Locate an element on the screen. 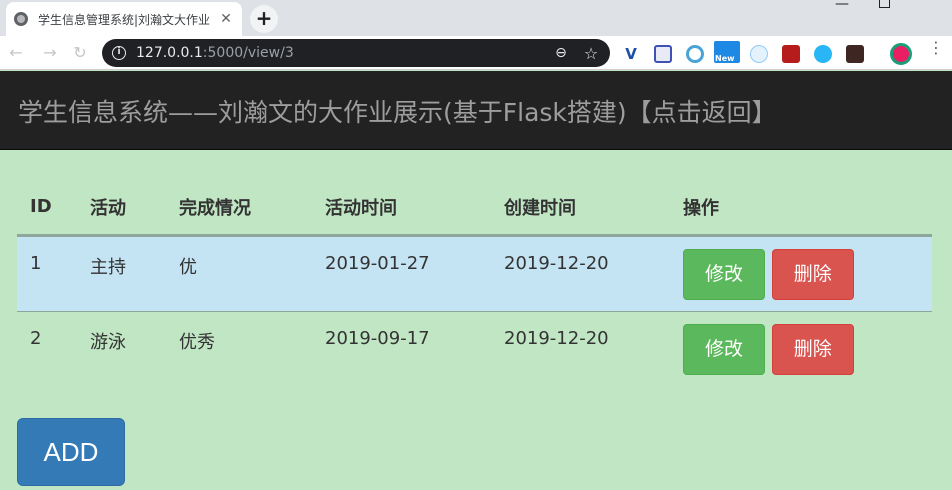 The image size is (952, 490). info-icon: i is located at coordinates (119, 53).